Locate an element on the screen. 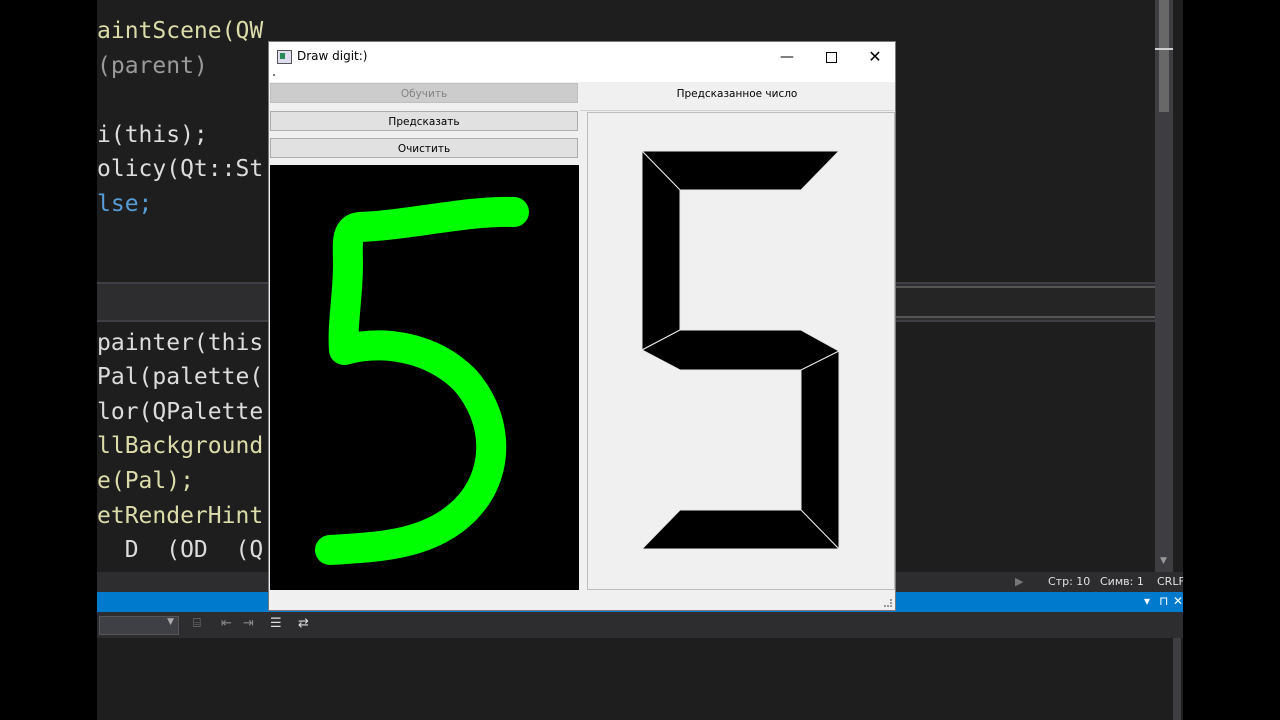 The width and height of the screenshot is (1280, 720). editor-vertical-scrollbar: ▼ is located at coordinates (1164, 286).